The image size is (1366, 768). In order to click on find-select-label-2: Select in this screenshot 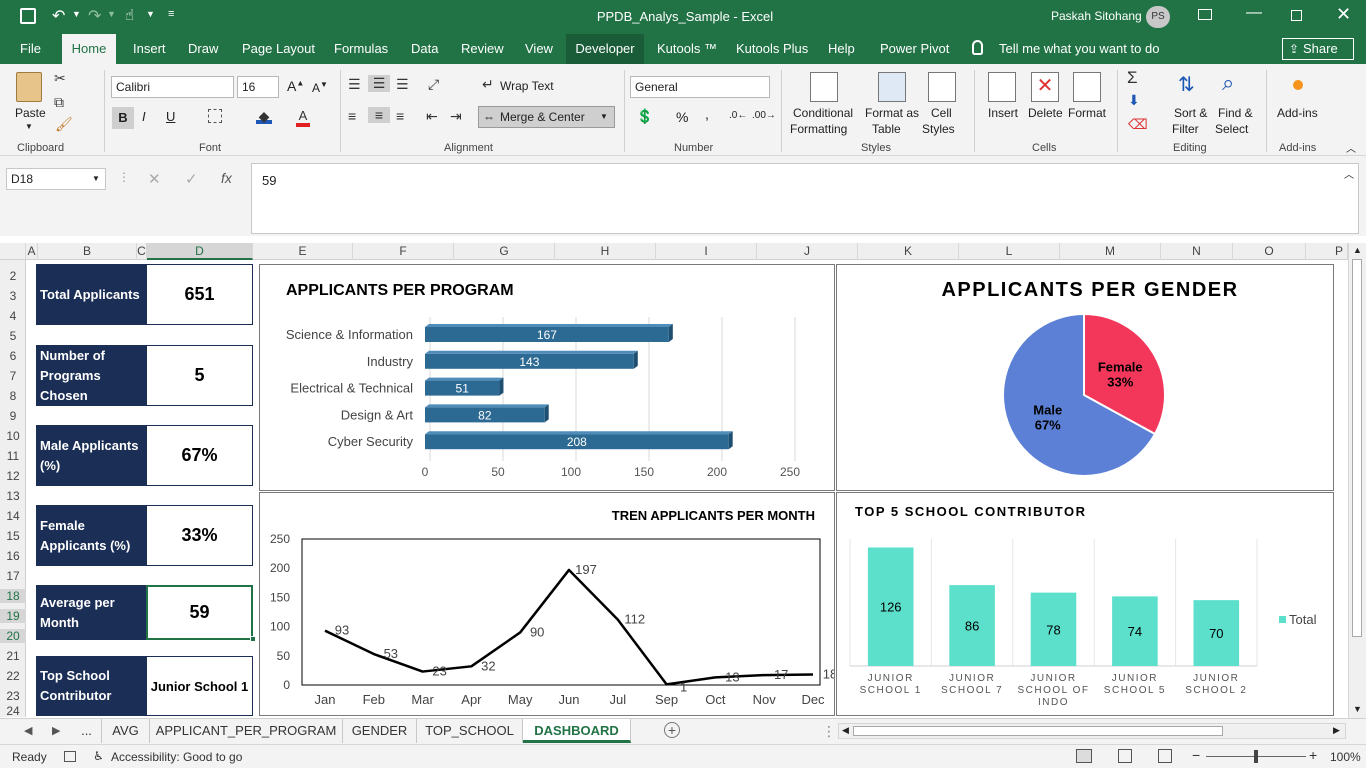, I will do `click(1231, 129)`.